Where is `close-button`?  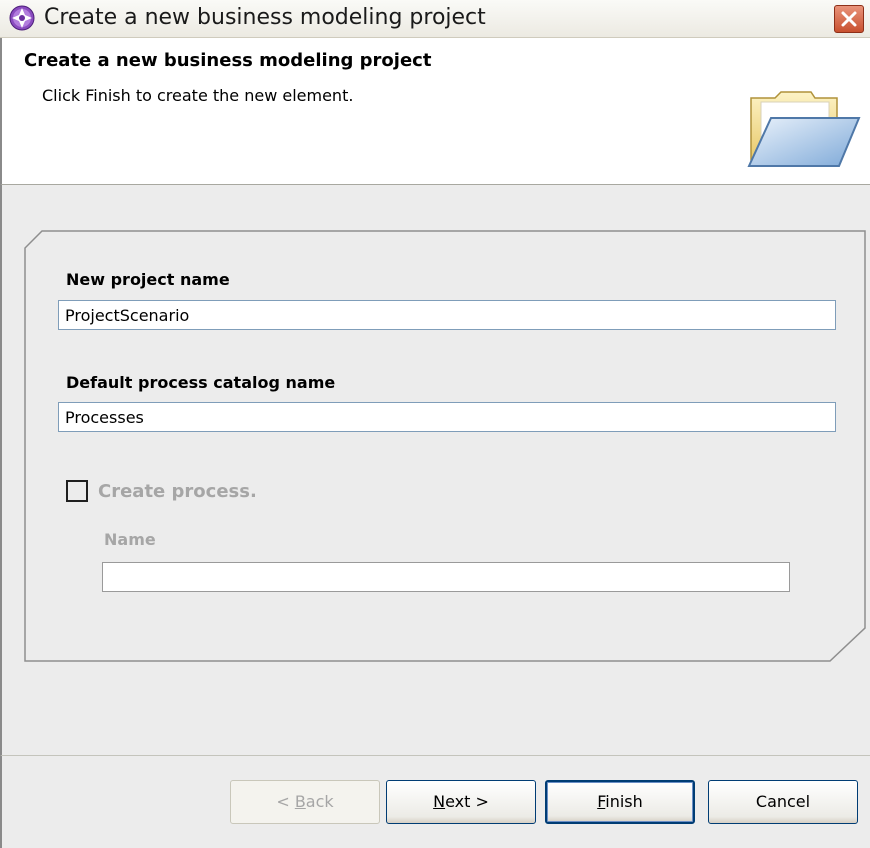 close-button is located at coordinates (849, 19).